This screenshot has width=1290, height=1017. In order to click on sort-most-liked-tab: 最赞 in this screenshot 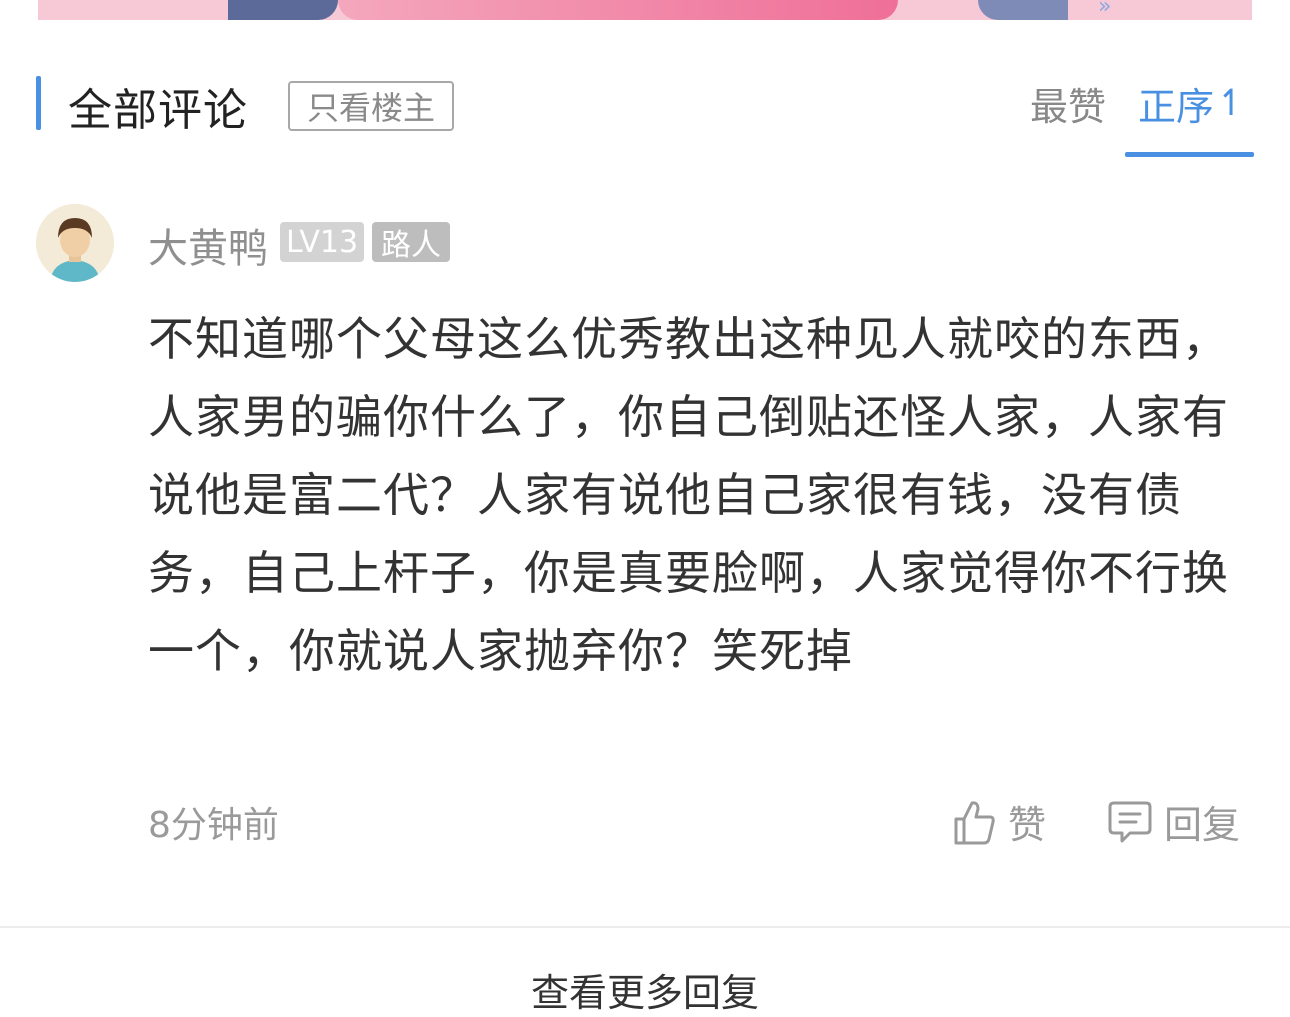, I will do `click(1068, 103)`.